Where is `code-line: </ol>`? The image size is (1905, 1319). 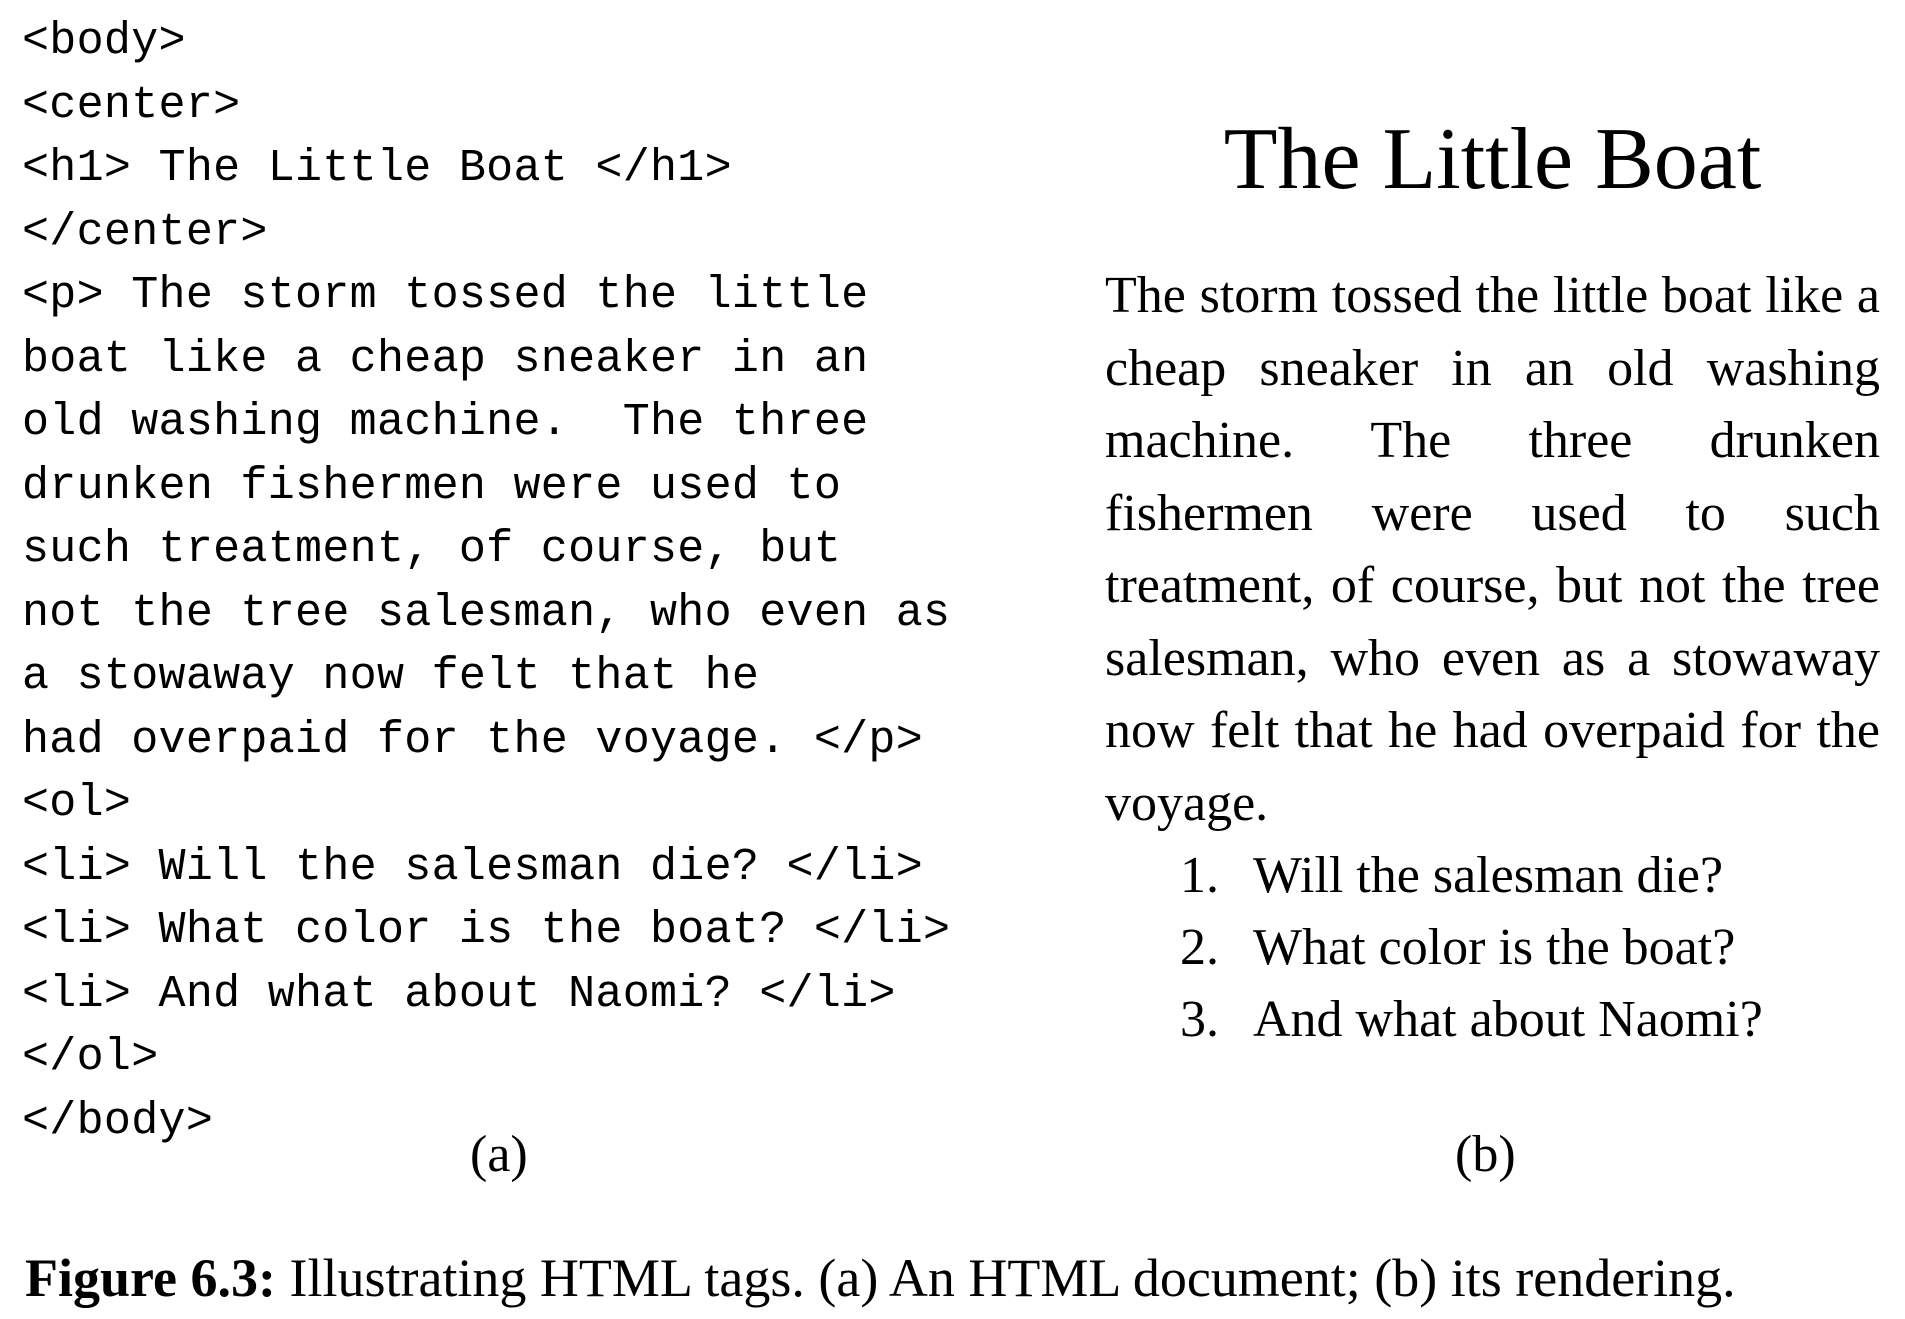 code-line: </ol> is located at coordinates (90, 1057).